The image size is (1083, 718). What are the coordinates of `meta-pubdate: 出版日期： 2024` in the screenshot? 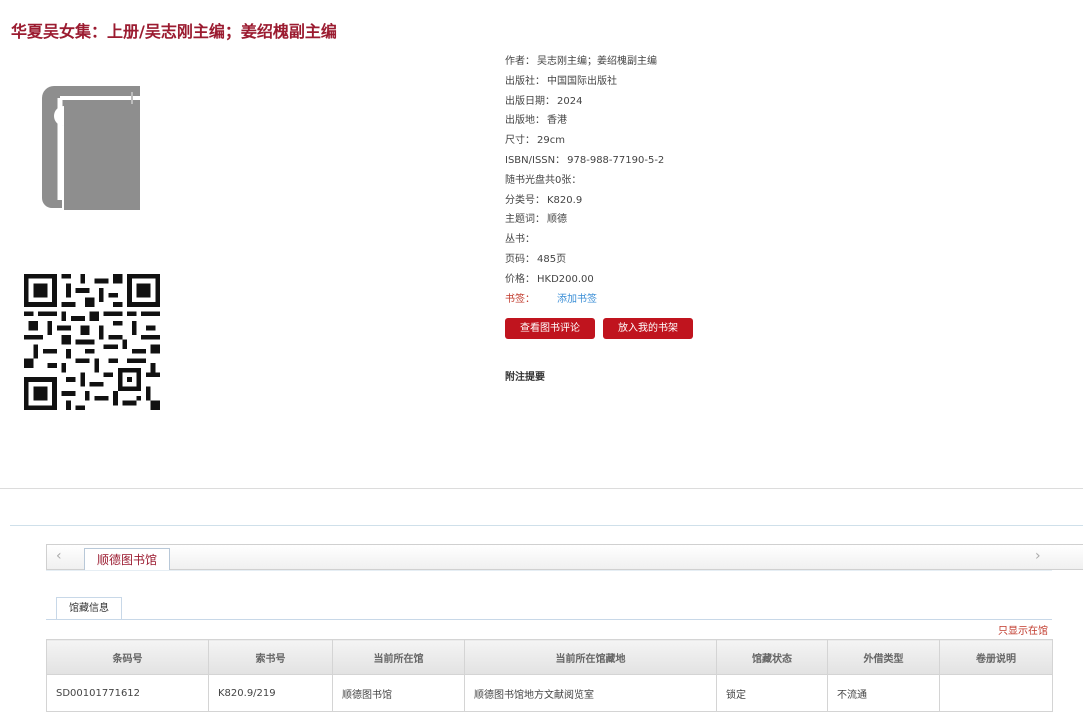 It's located at (584, 104).